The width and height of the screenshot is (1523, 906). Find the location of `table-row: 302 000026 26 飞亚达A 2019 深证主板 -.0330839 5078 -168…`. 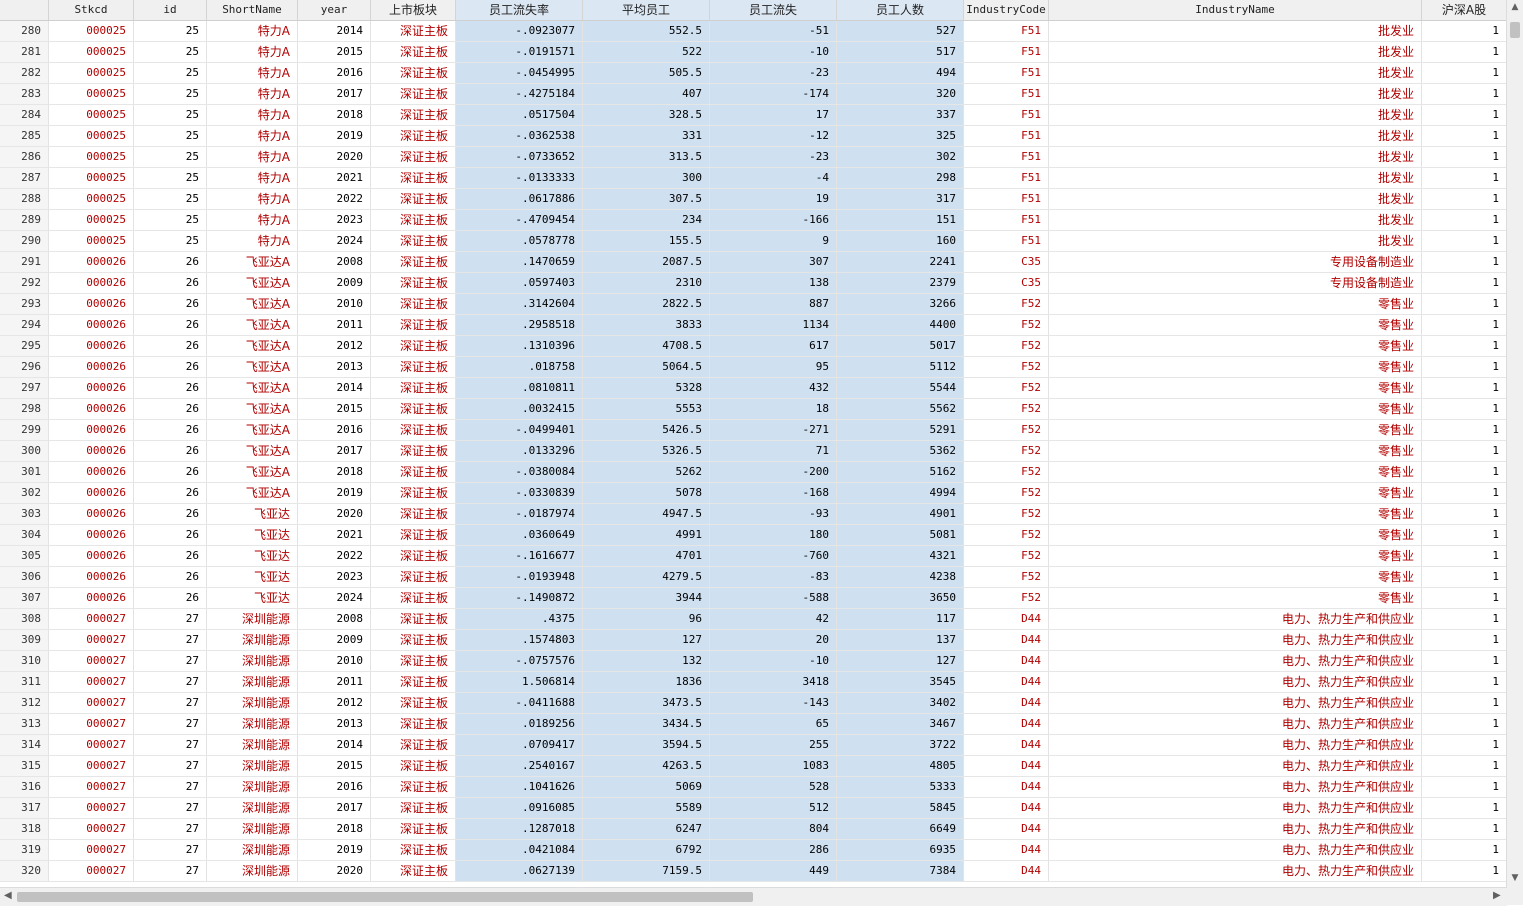

table-row: 302 000026 26 飞亚达A 2019 深证主板 -.0330839 5078 -168… is located at coordinates (753, 493).